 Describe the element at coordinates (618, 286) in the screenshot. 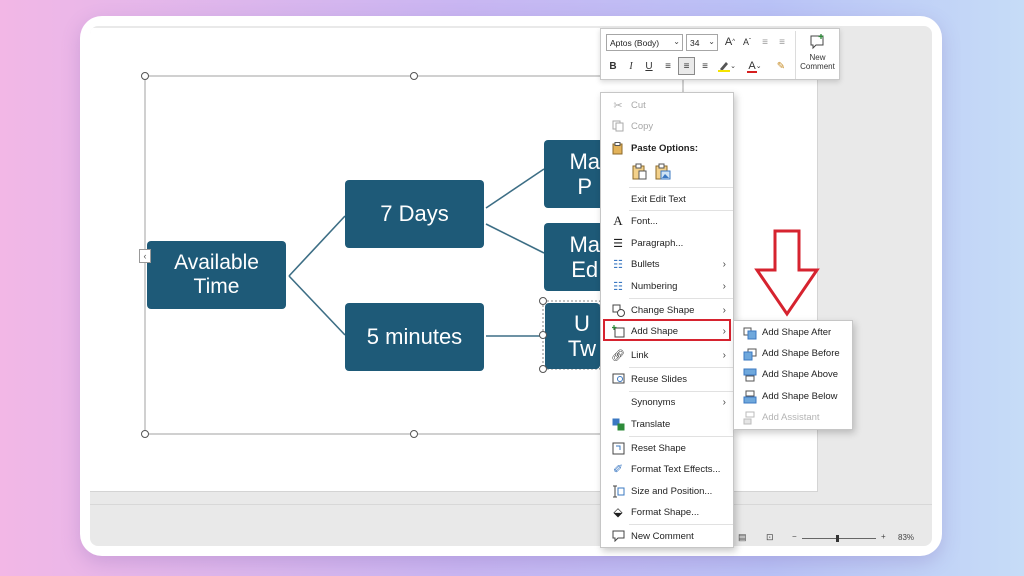

I see `numbering-icon: ☷` at that location.